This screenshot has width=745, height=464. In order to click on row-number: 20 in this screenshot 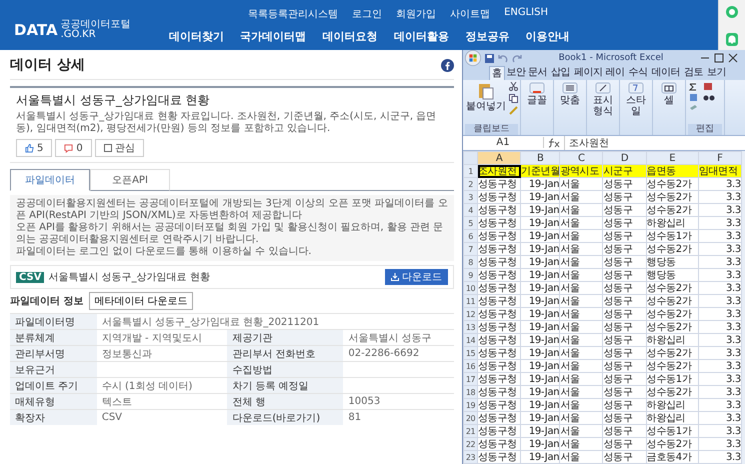, I will do `click(471, 418)`.